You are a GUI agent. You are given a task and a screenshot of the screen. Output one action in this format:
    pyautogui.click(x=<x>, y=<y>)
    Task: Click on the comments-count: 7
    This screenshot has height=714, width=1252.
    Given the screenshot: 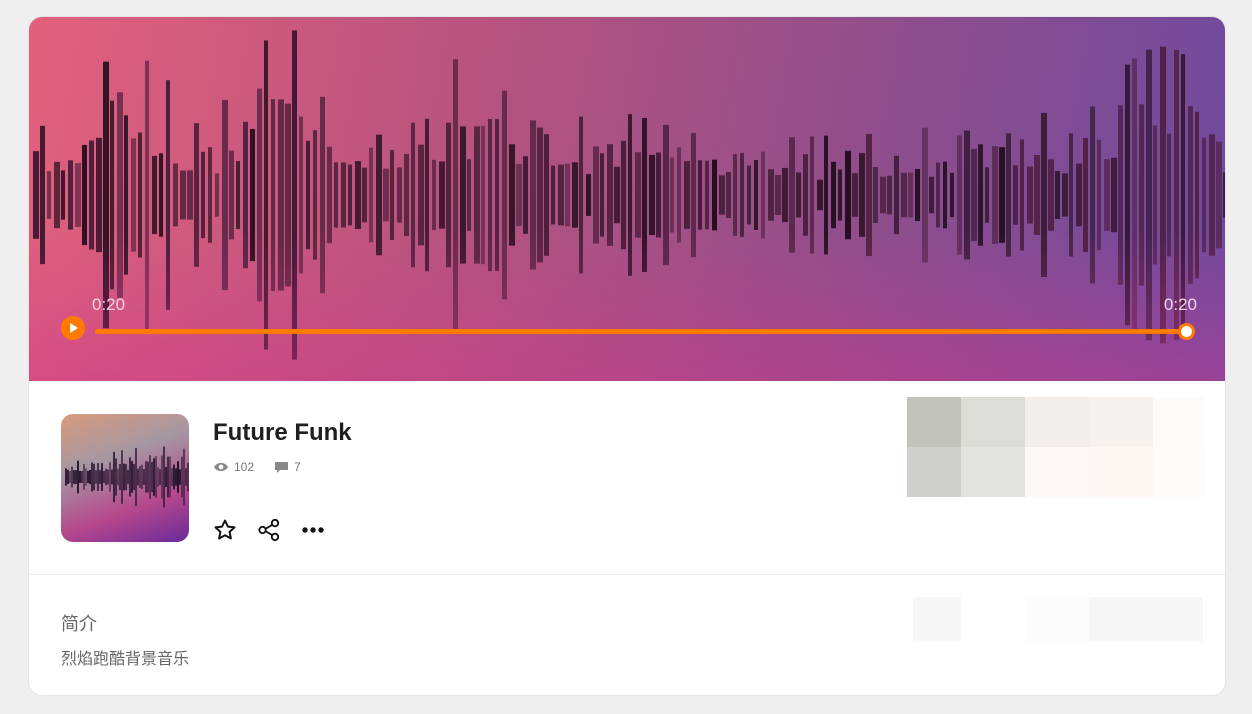 What is the action you would take?
    pyautogui.click(x=297, y=467)
    